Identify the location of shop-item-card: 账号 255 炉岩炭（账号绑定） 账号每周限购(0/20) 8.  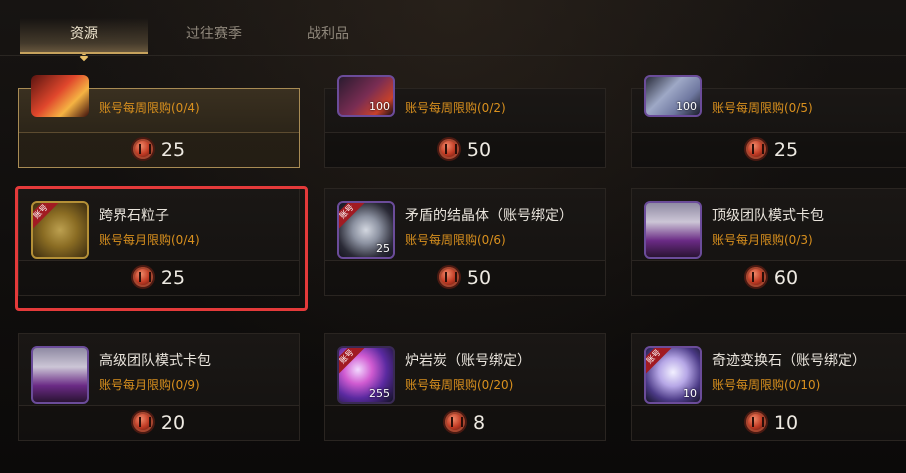
(465, 387).